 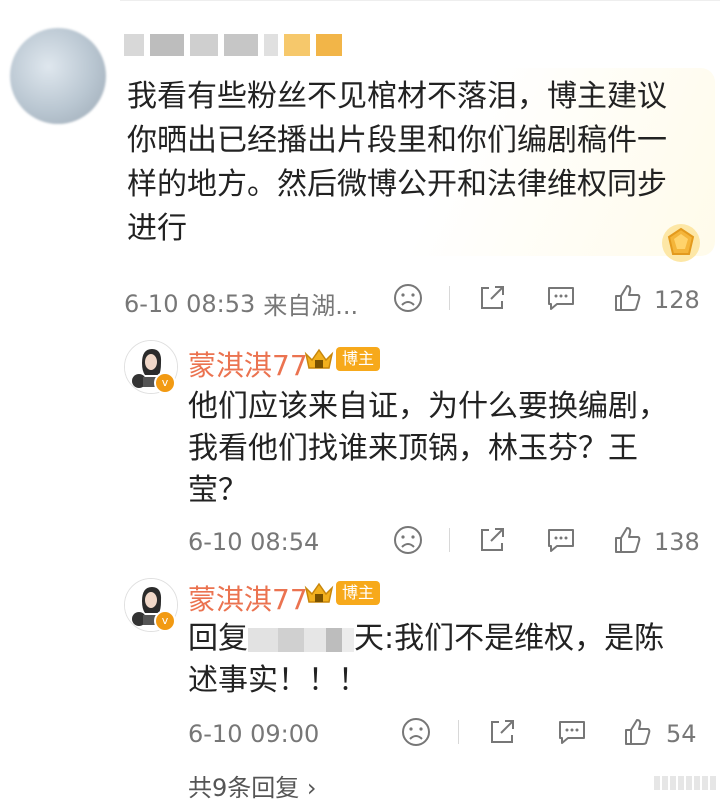 What do you see at coordinates (254, 542) in the screenshot?
I see `reply-time: 6-10 08:54` at bounding box center [254, 542].